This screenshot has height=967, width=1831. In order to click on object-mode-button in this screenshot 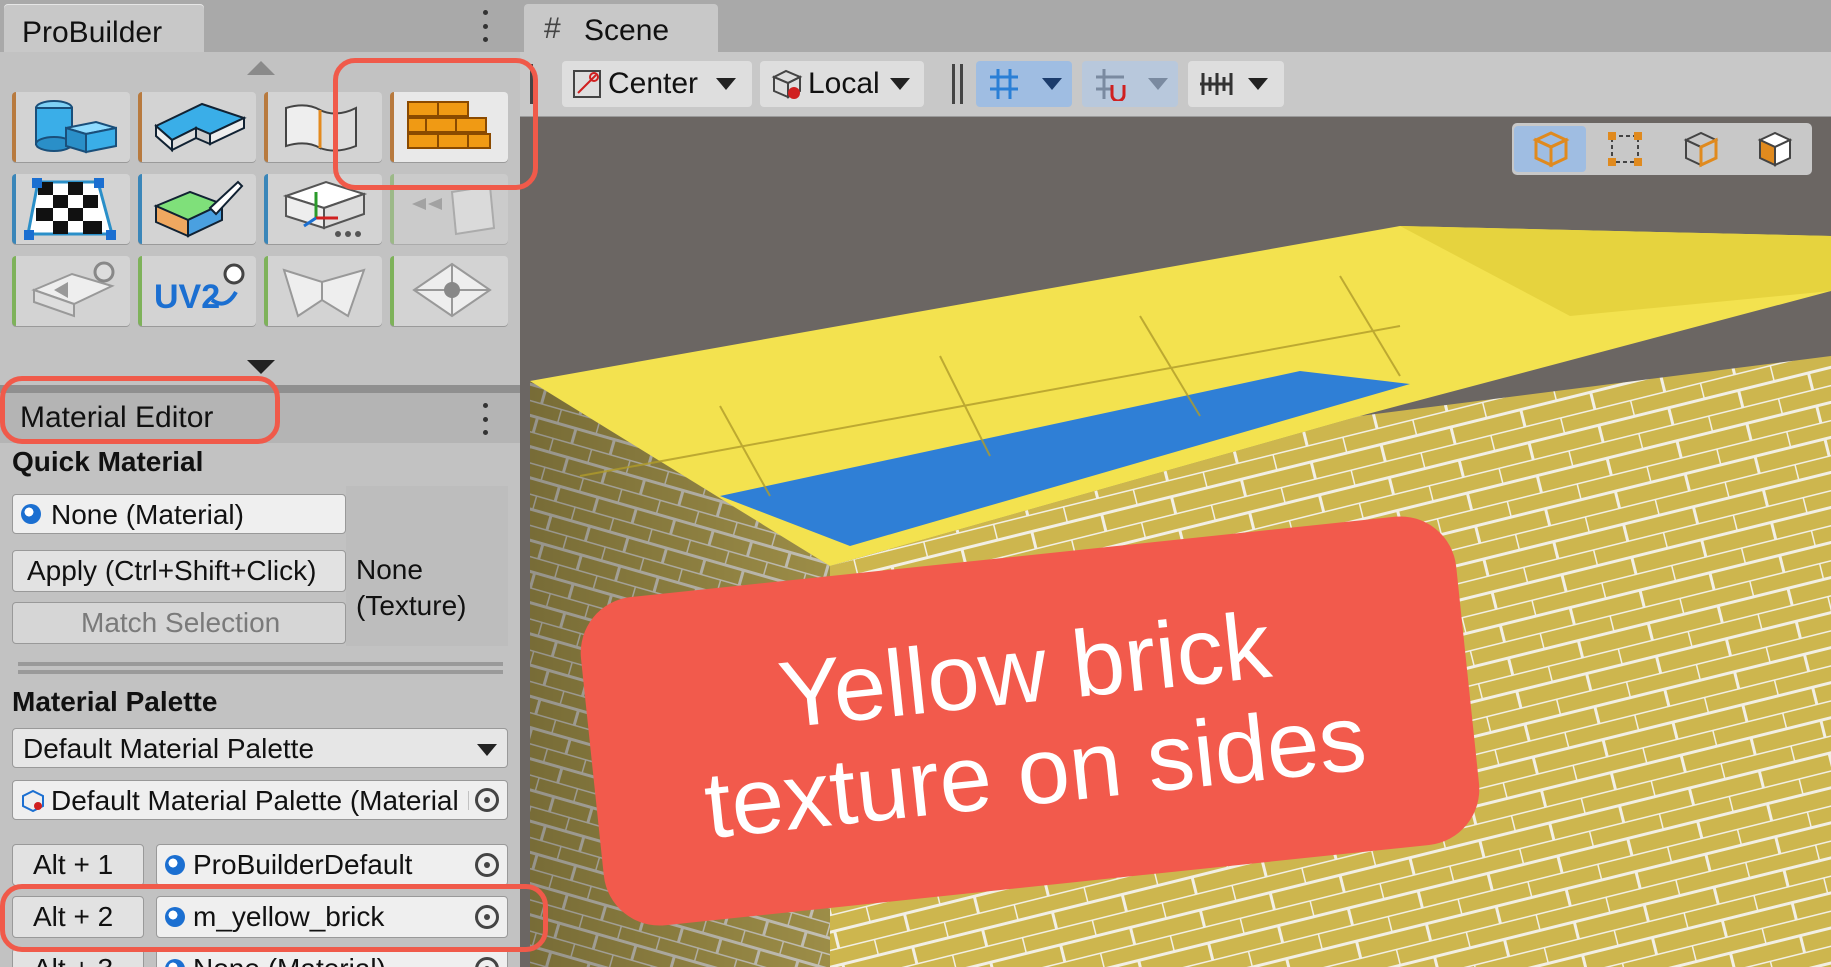, I will do `click(1550, 149)`.